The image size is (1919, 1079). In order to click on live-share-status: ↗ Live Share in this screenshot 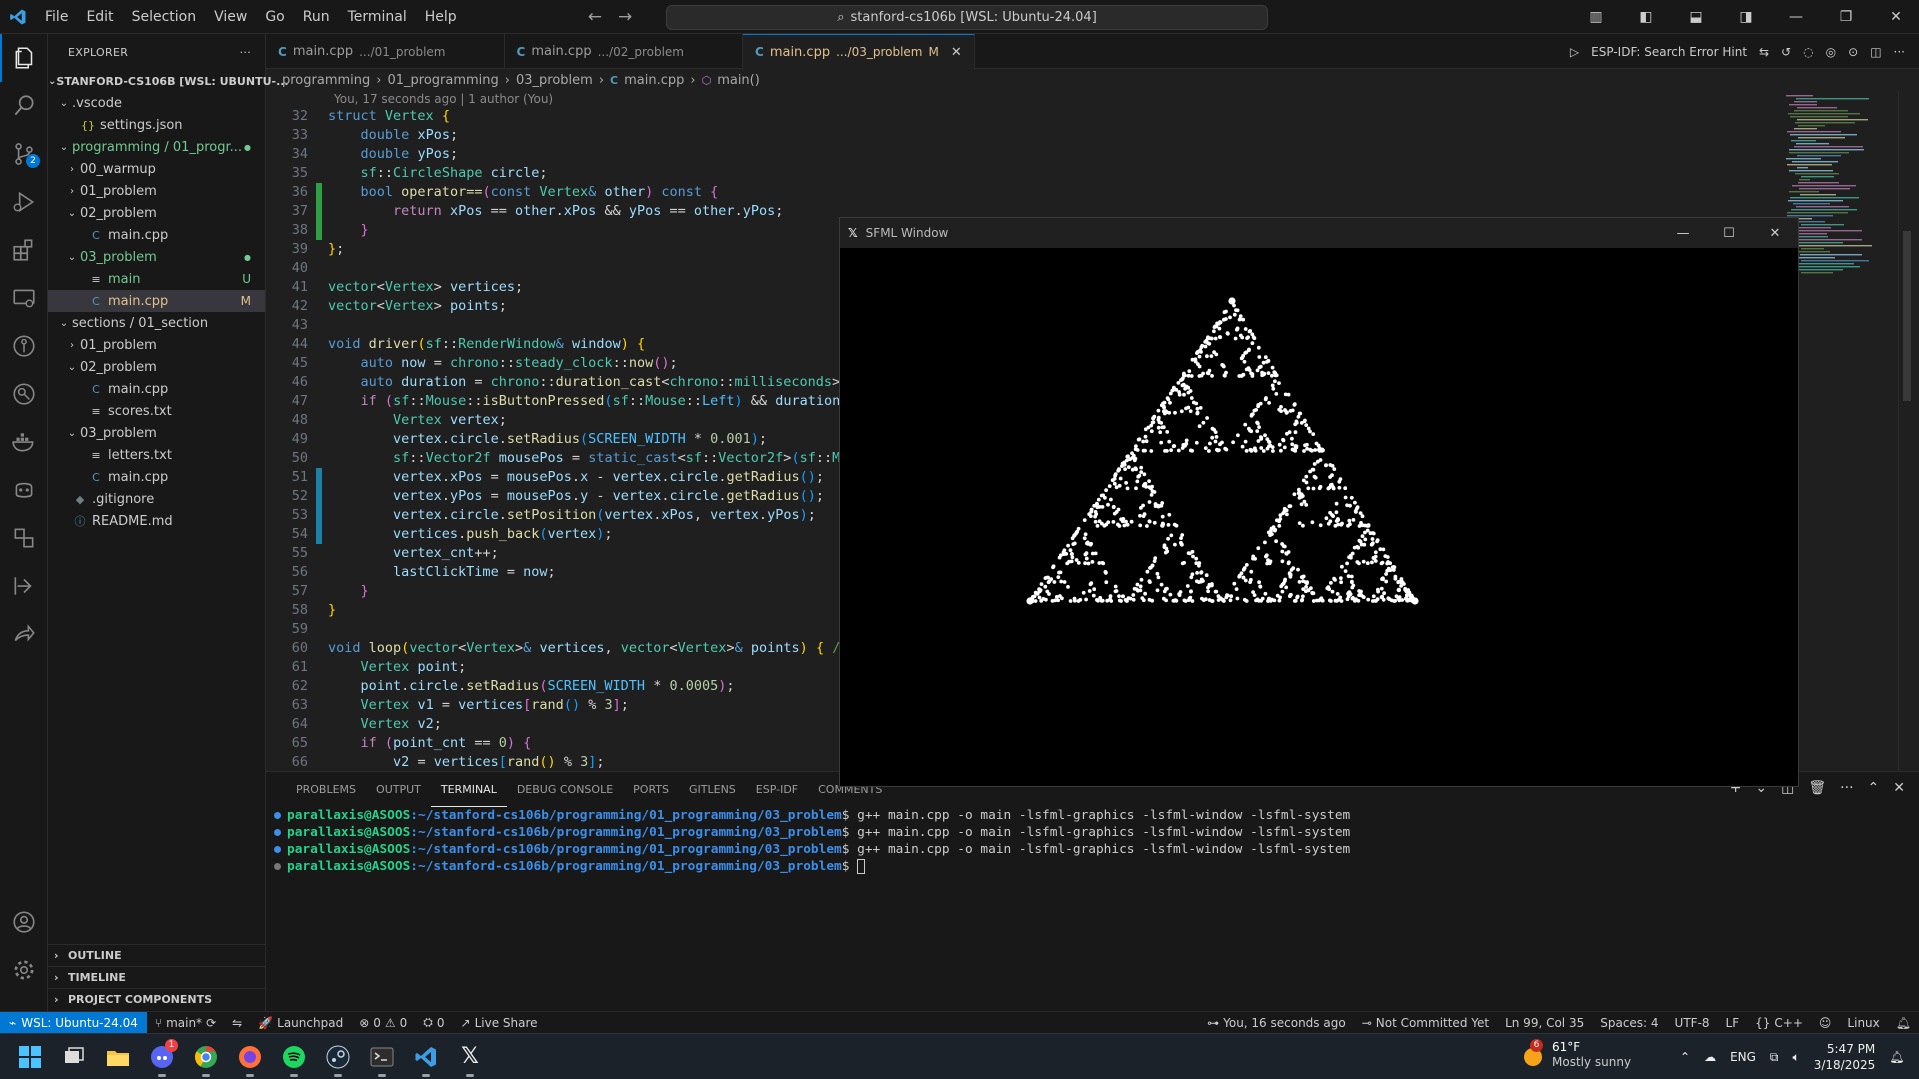, I will do `click(499, 1023)`.